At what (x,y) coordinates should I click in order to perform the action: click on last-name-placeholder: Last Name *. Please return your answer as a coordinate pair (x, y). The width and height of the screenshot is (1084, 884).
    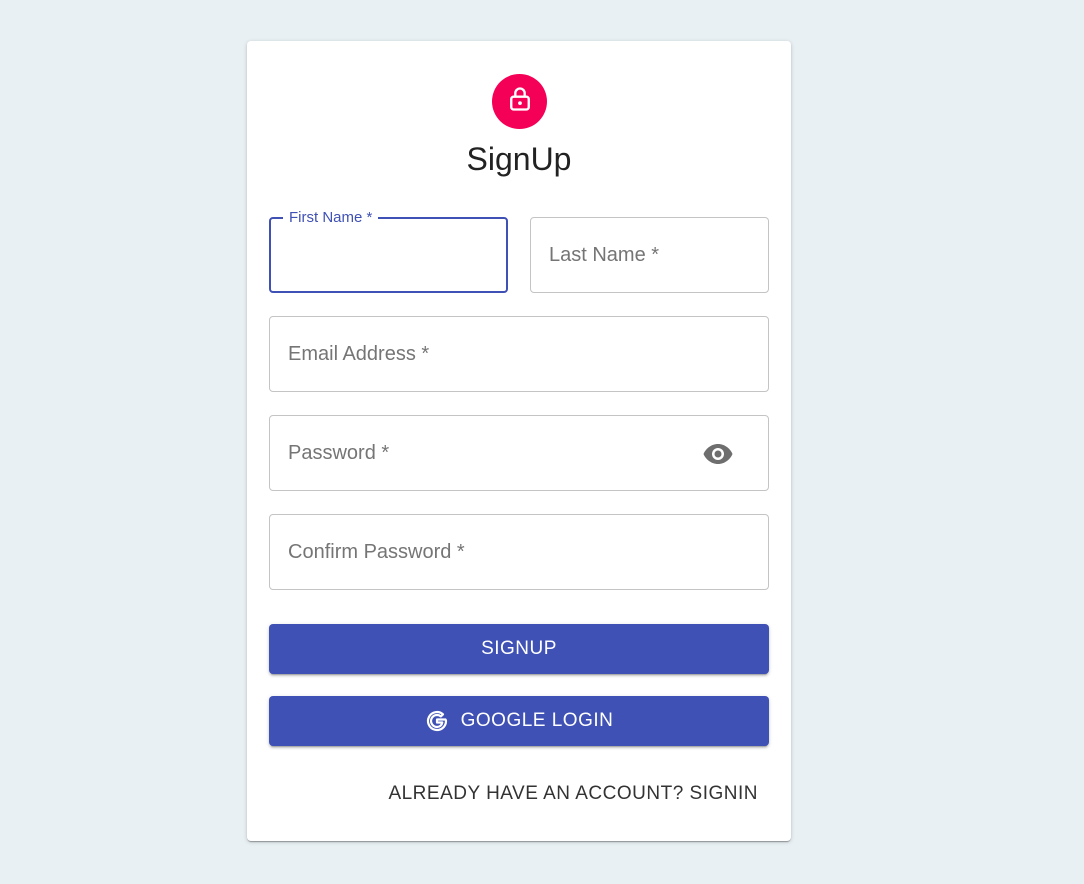
    Looking at the image, I should click on (604, 255).